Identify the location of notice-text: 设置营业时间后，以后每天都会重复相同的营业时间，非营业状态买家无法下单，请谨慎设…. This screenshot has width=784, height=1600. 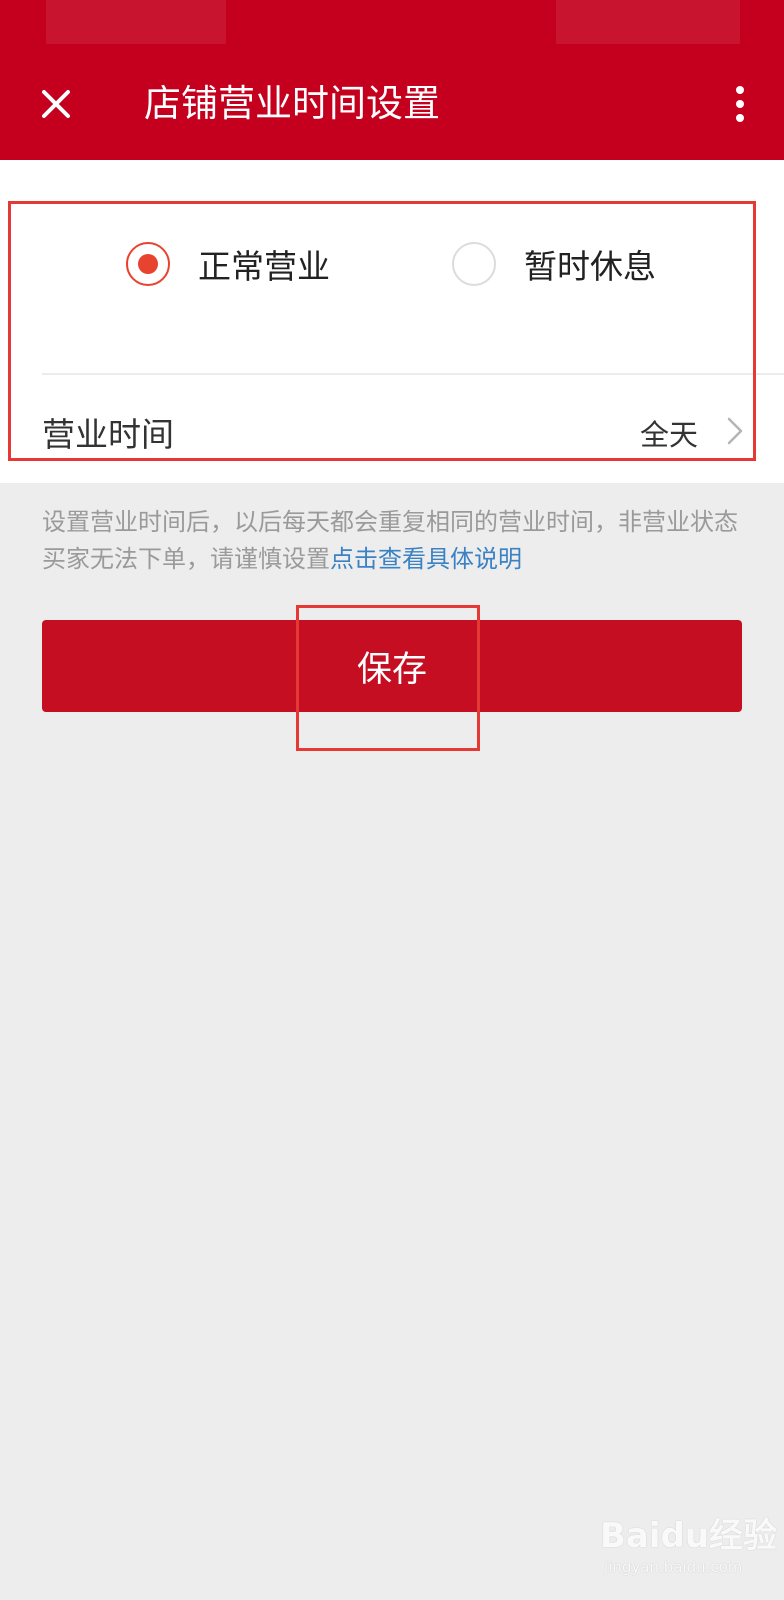
(395, 541).